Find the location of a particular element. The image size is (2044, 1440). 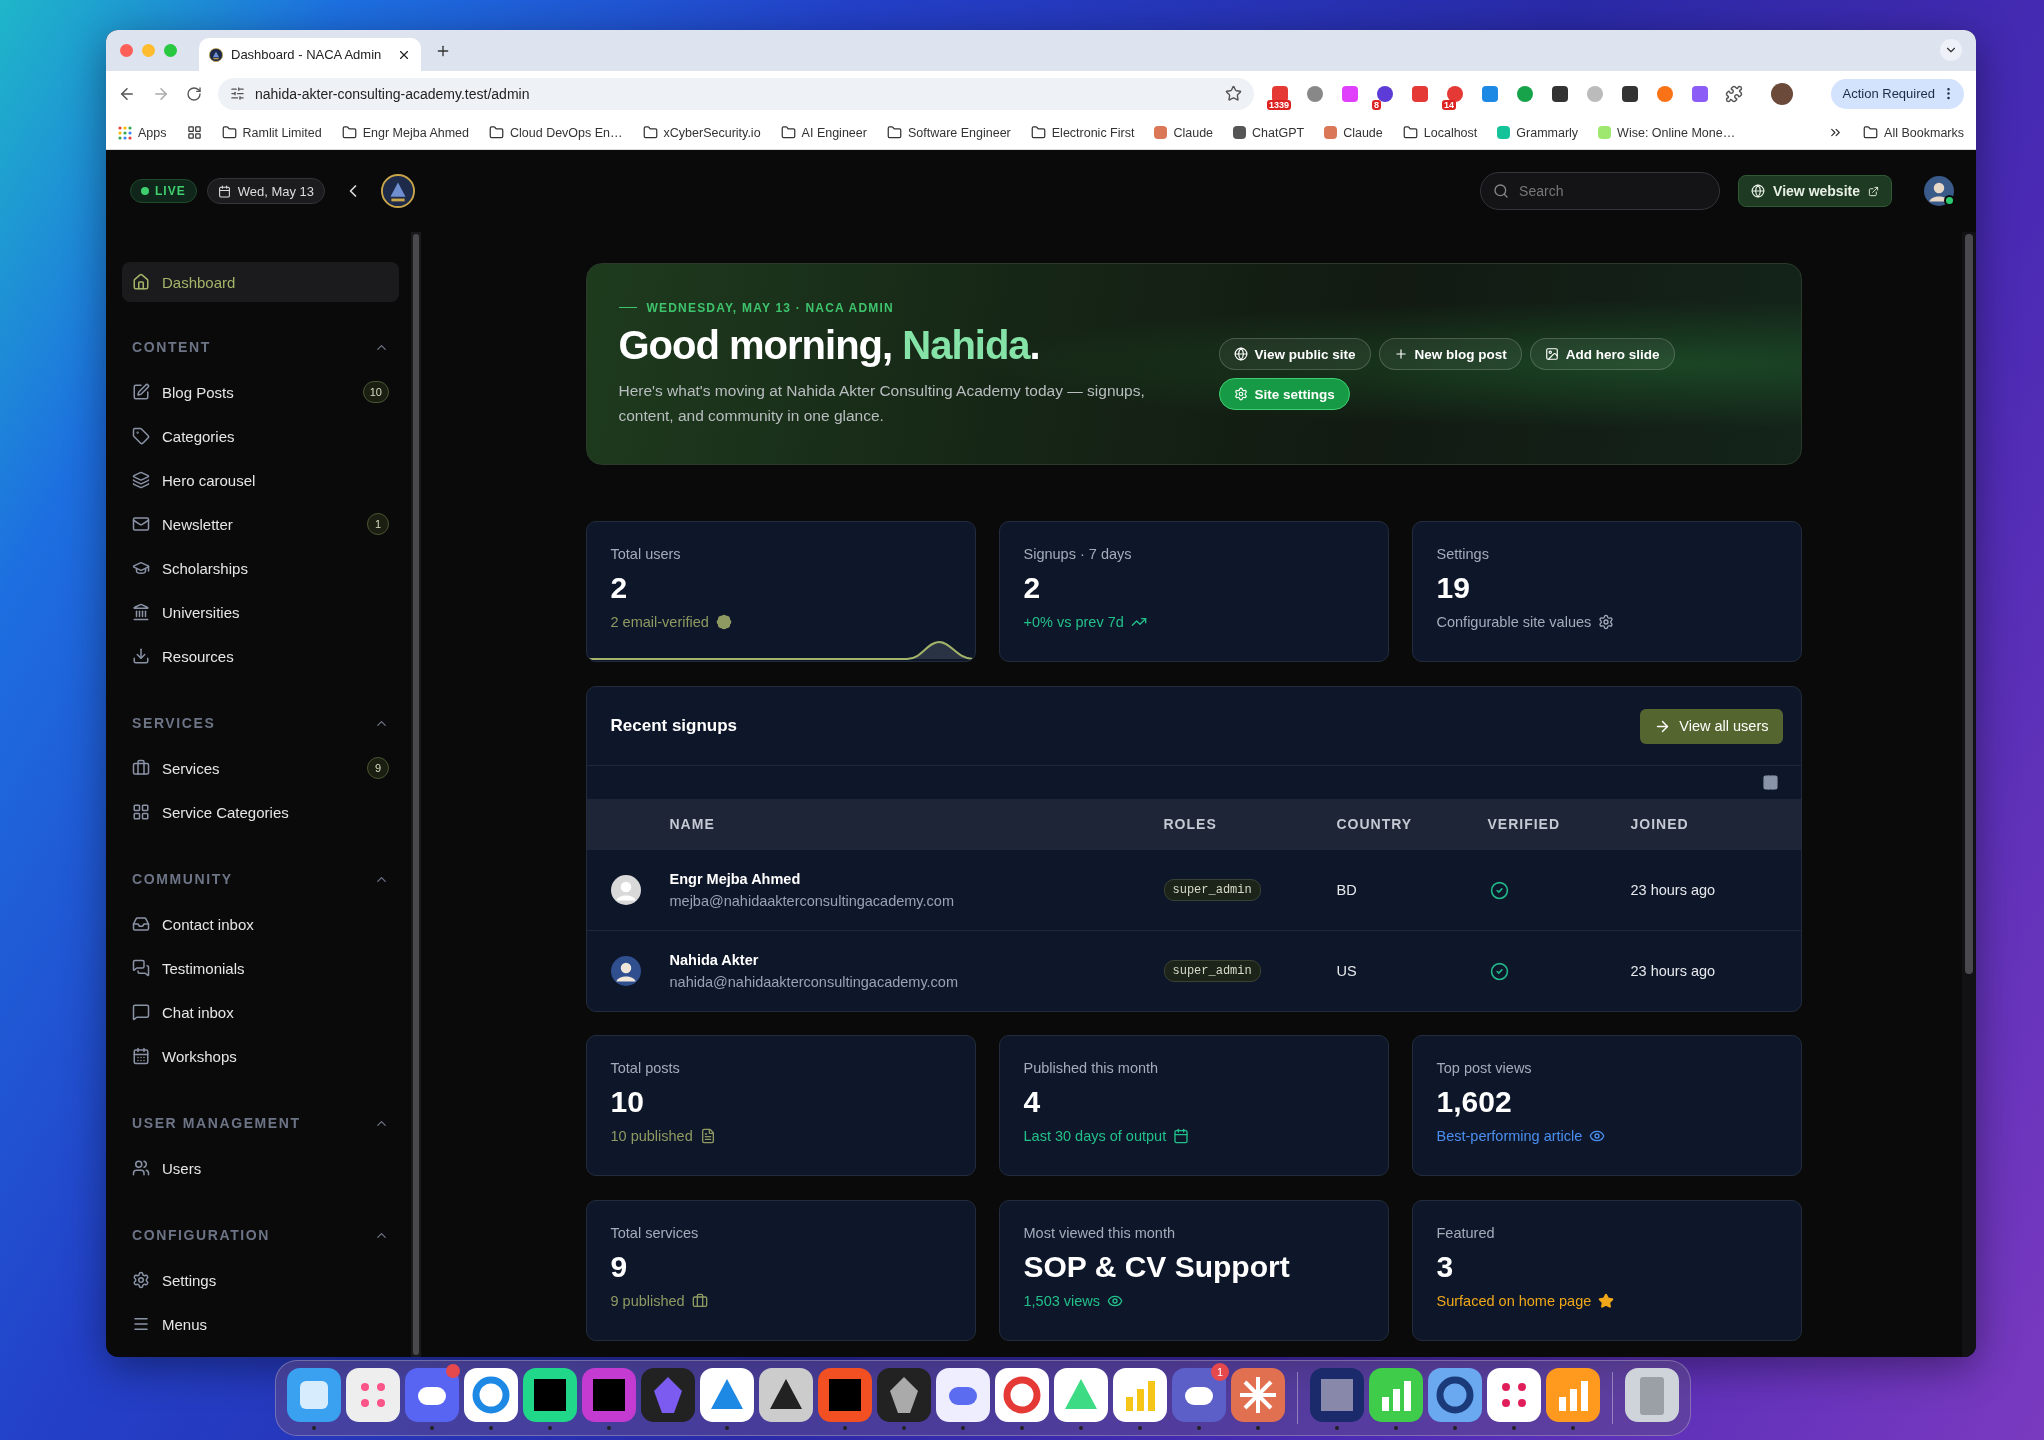

view-website-button: View website is located at coordinates (1815, 191).